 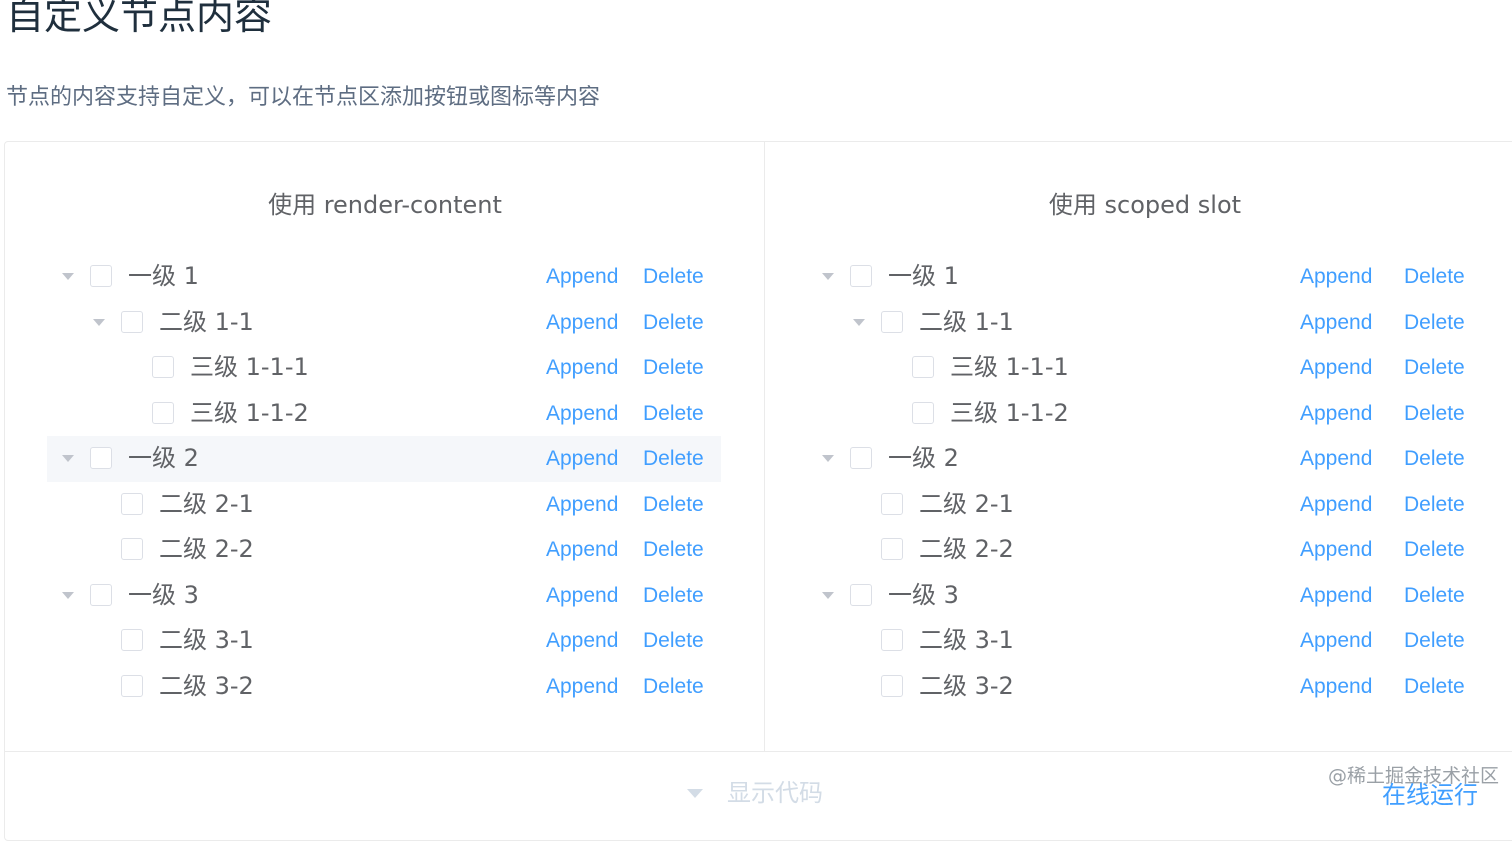 I want to click on tree-node-label: 一级 1, so click(x=923, y=276).